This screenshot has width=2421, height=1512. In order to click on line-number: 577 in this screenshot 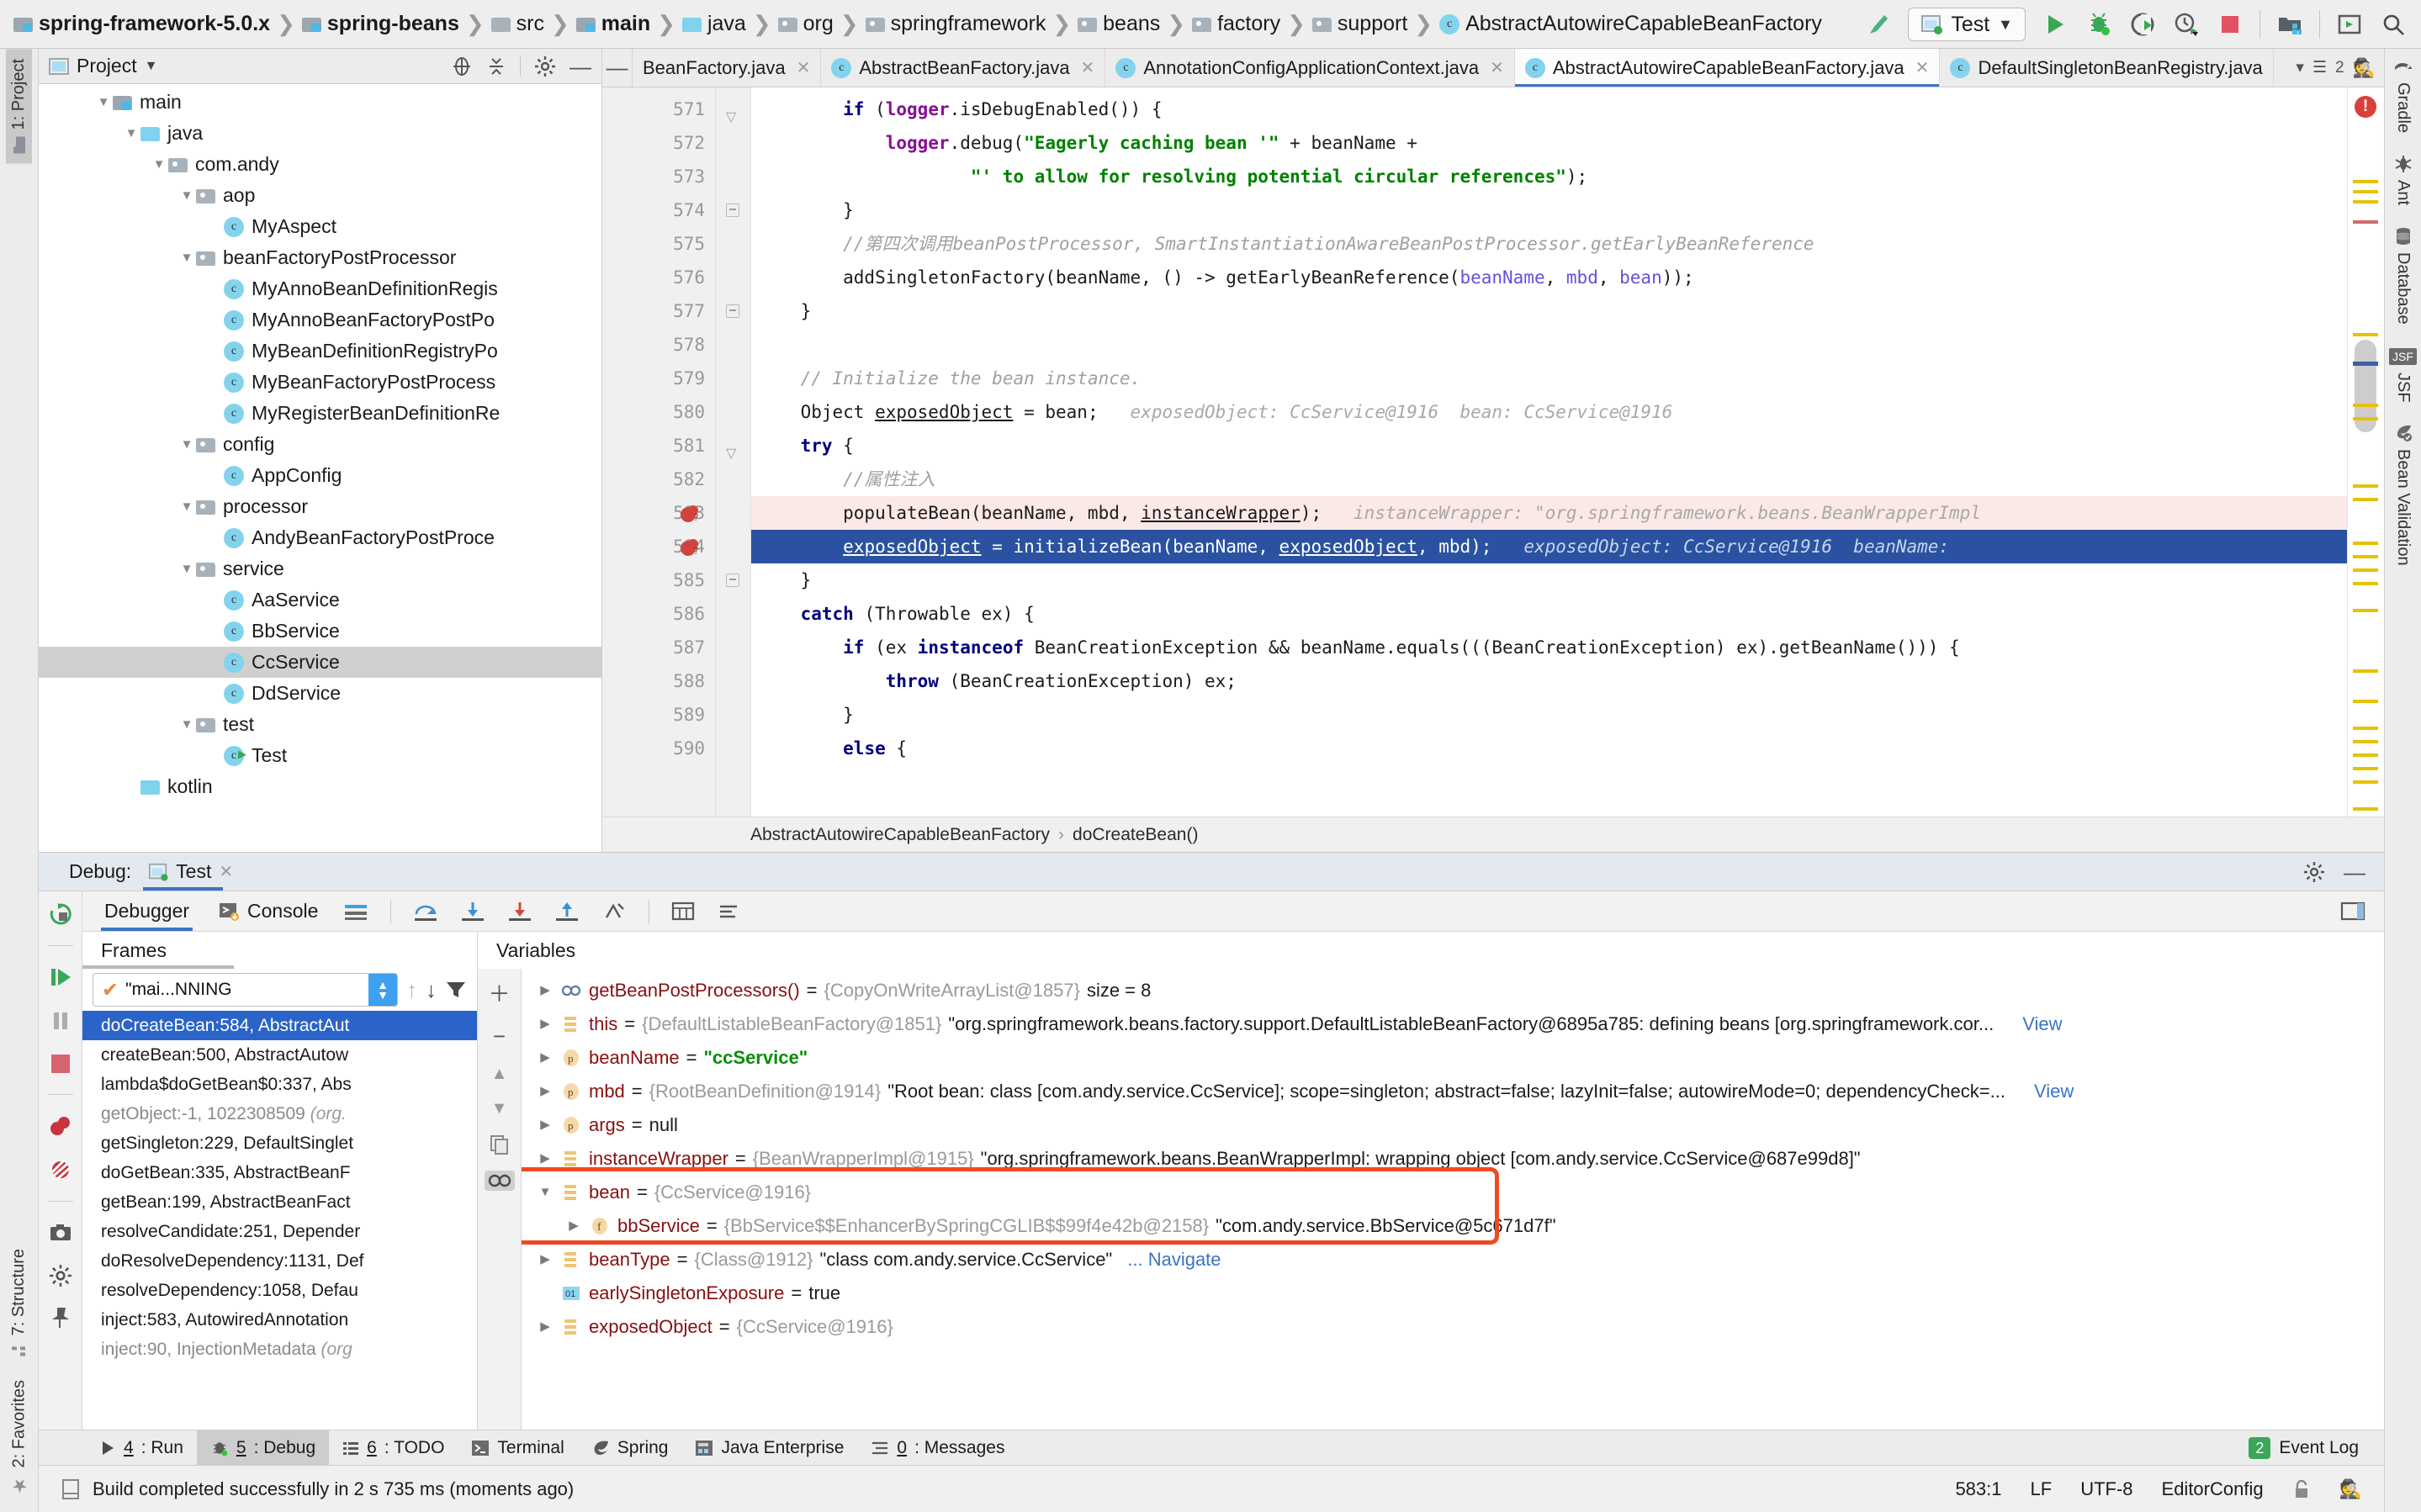, I will do `click(659, 311)`.